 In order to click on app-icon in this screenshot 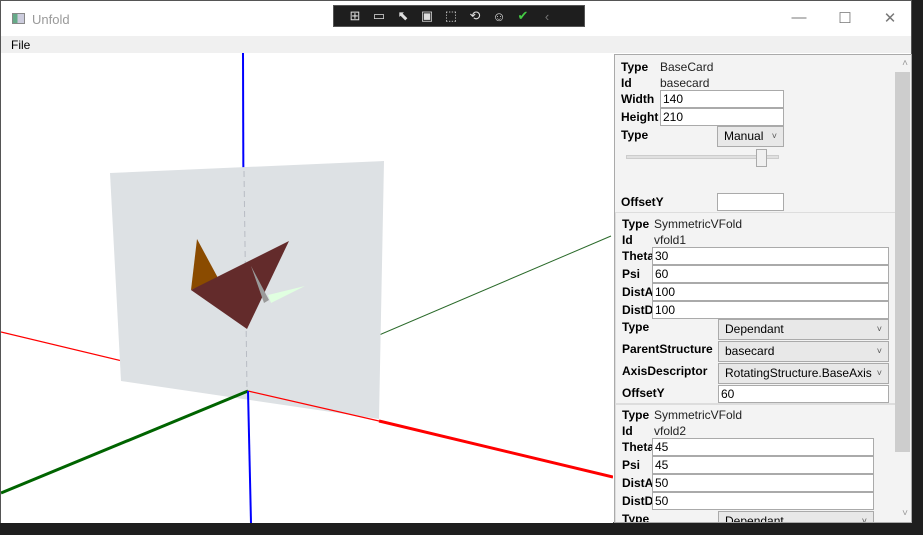, I will do `click(18, 18)`.